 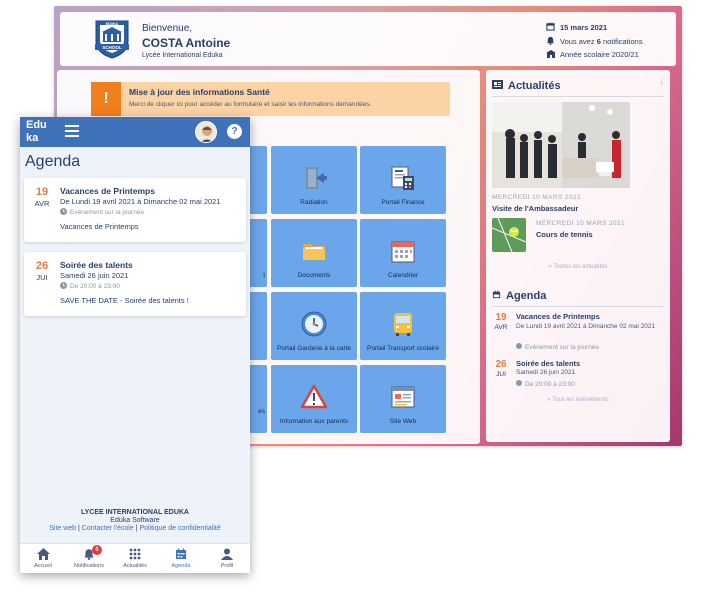 I want to click on tile-label: Site Web, so click(x=403, y=421).